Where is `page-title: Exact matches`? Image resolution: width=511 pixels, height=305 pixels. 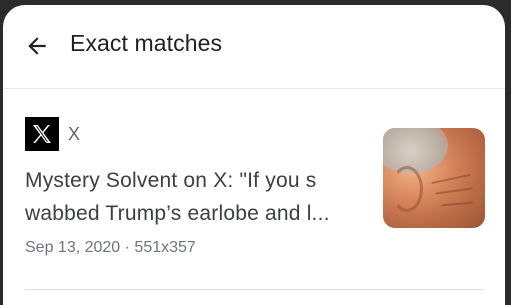 page-title: Exact matches is located at coordinates (146, 43).